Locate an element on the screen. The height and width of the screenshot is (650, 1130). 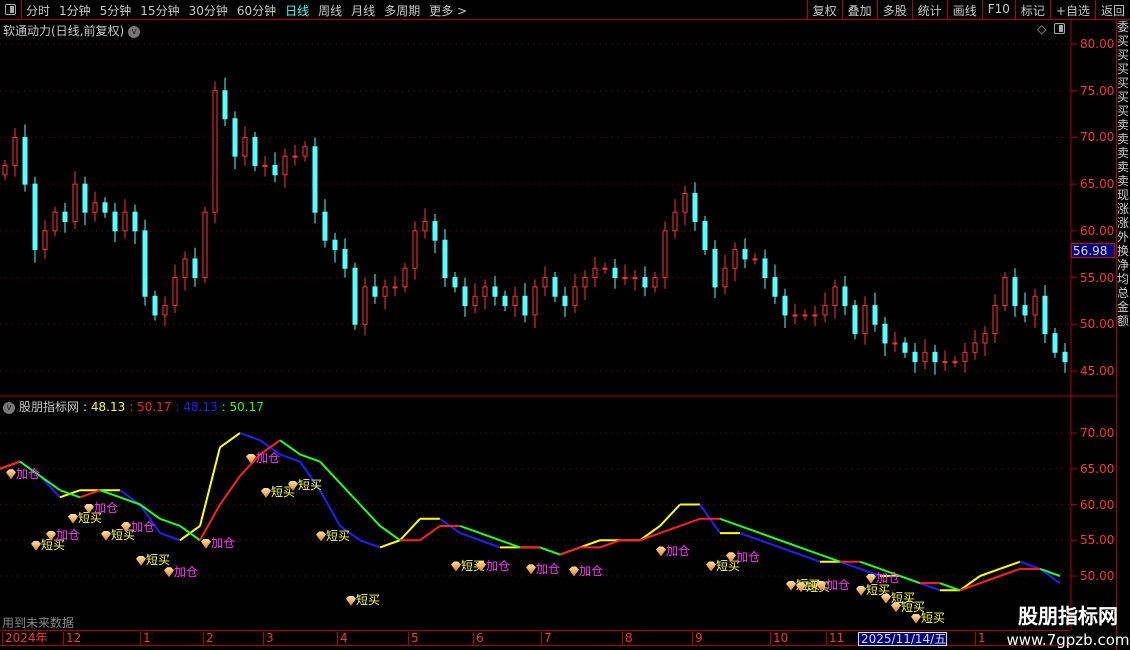
price-tick-label: 70.00 is located at coordinates (1097, 137).